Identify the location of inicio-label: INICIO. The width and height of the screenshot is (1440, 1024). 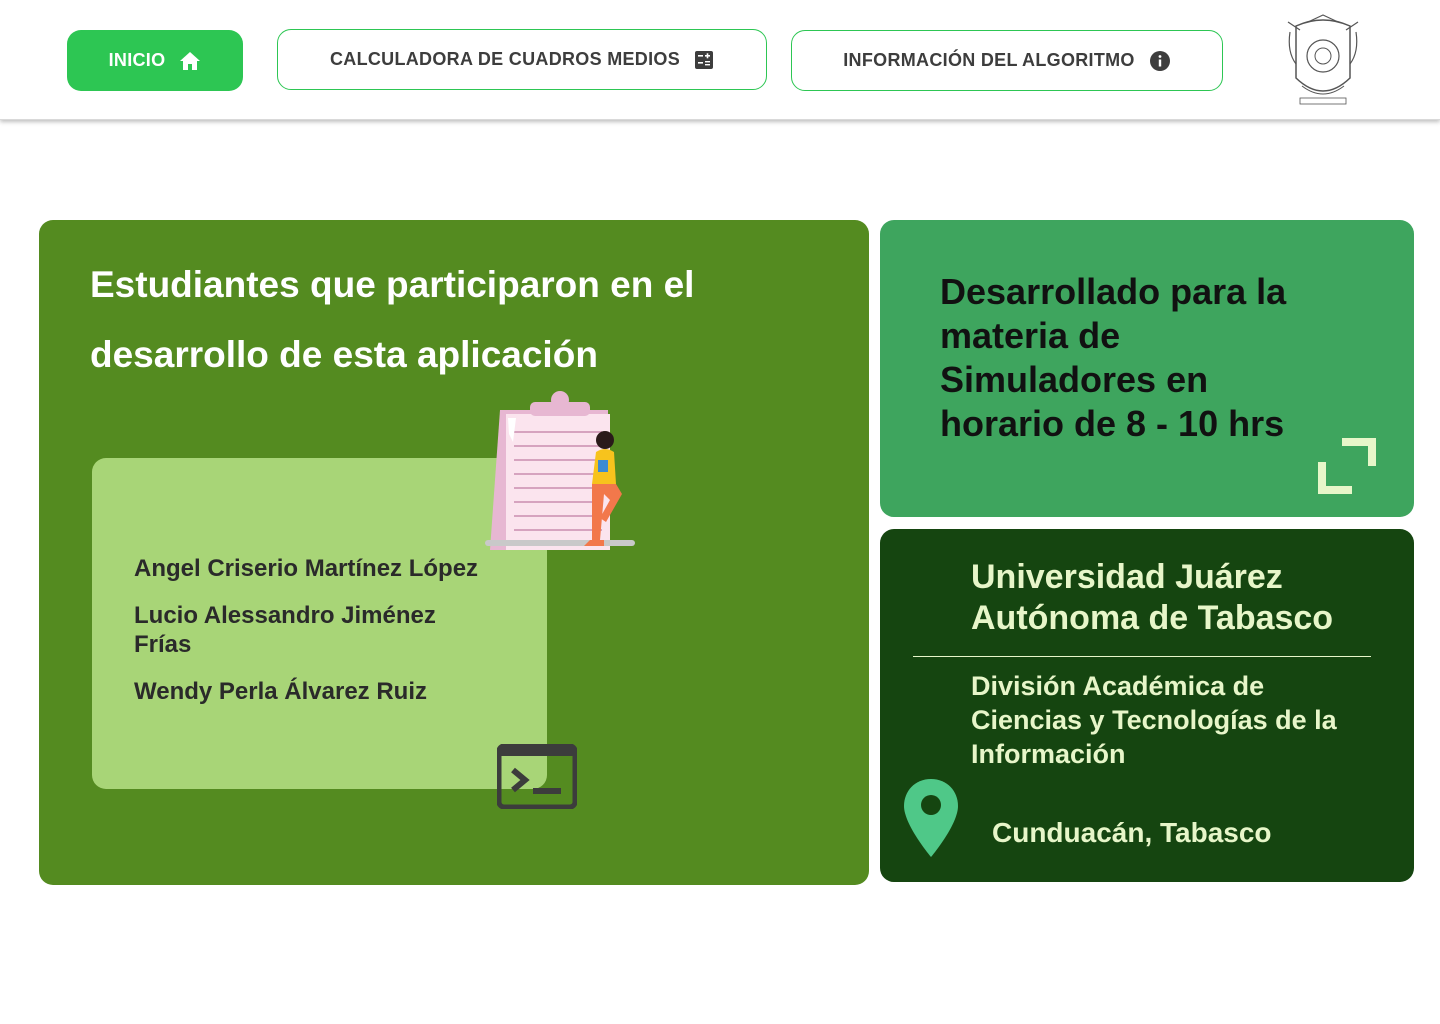
(137, 60).